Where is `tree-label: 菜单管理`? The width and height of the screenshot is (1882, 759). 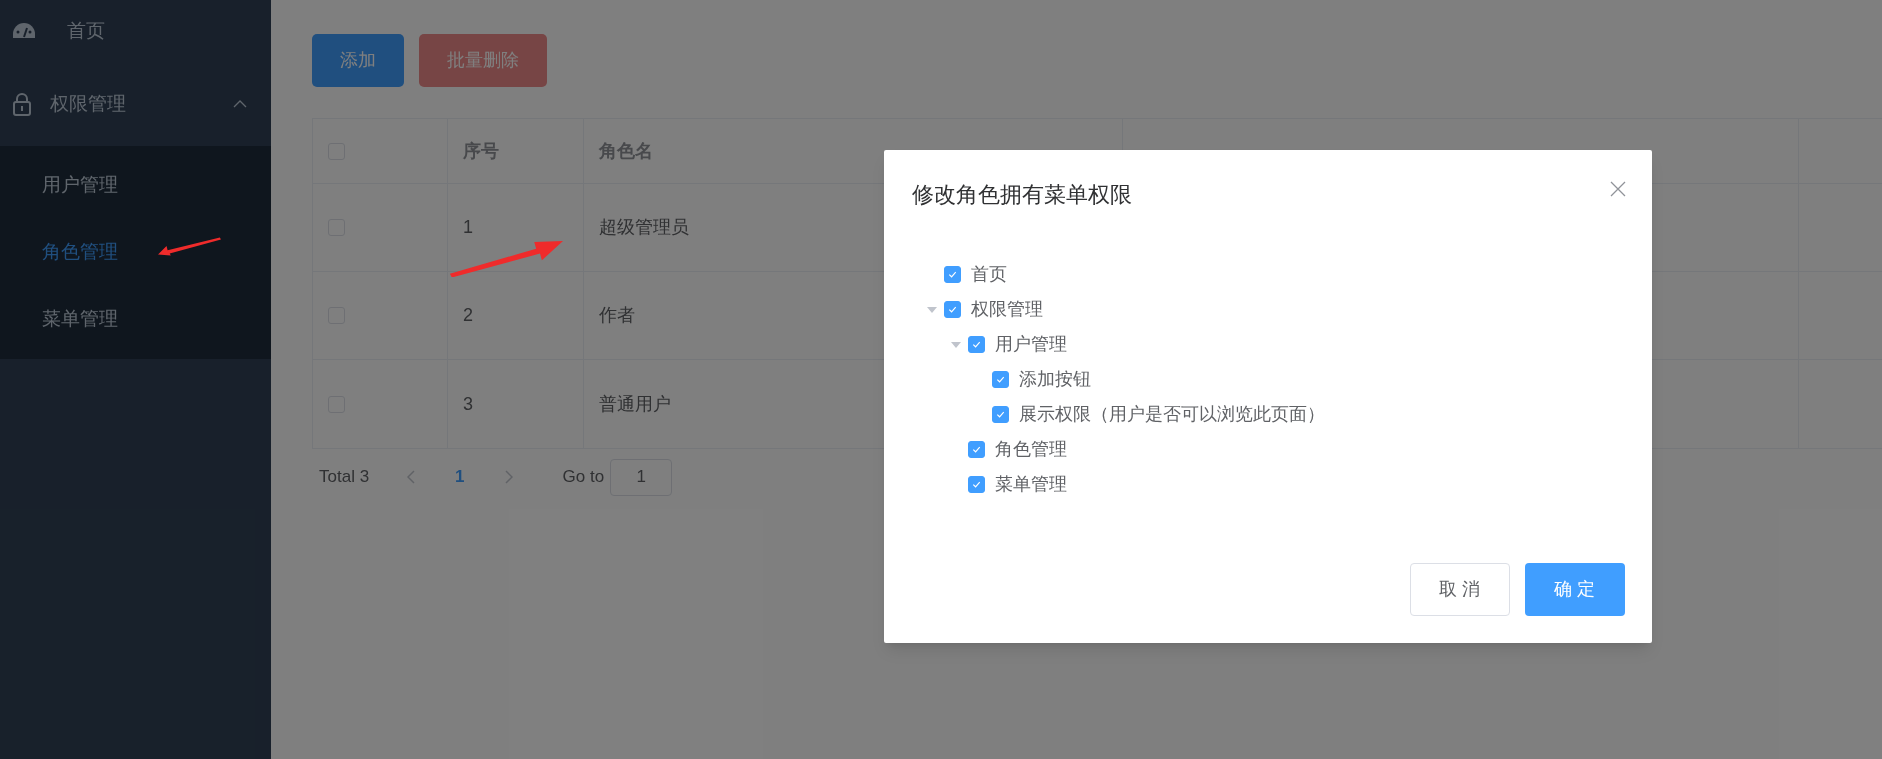
tree-label: 菜单管理 is located at coordinates (1031, 484).